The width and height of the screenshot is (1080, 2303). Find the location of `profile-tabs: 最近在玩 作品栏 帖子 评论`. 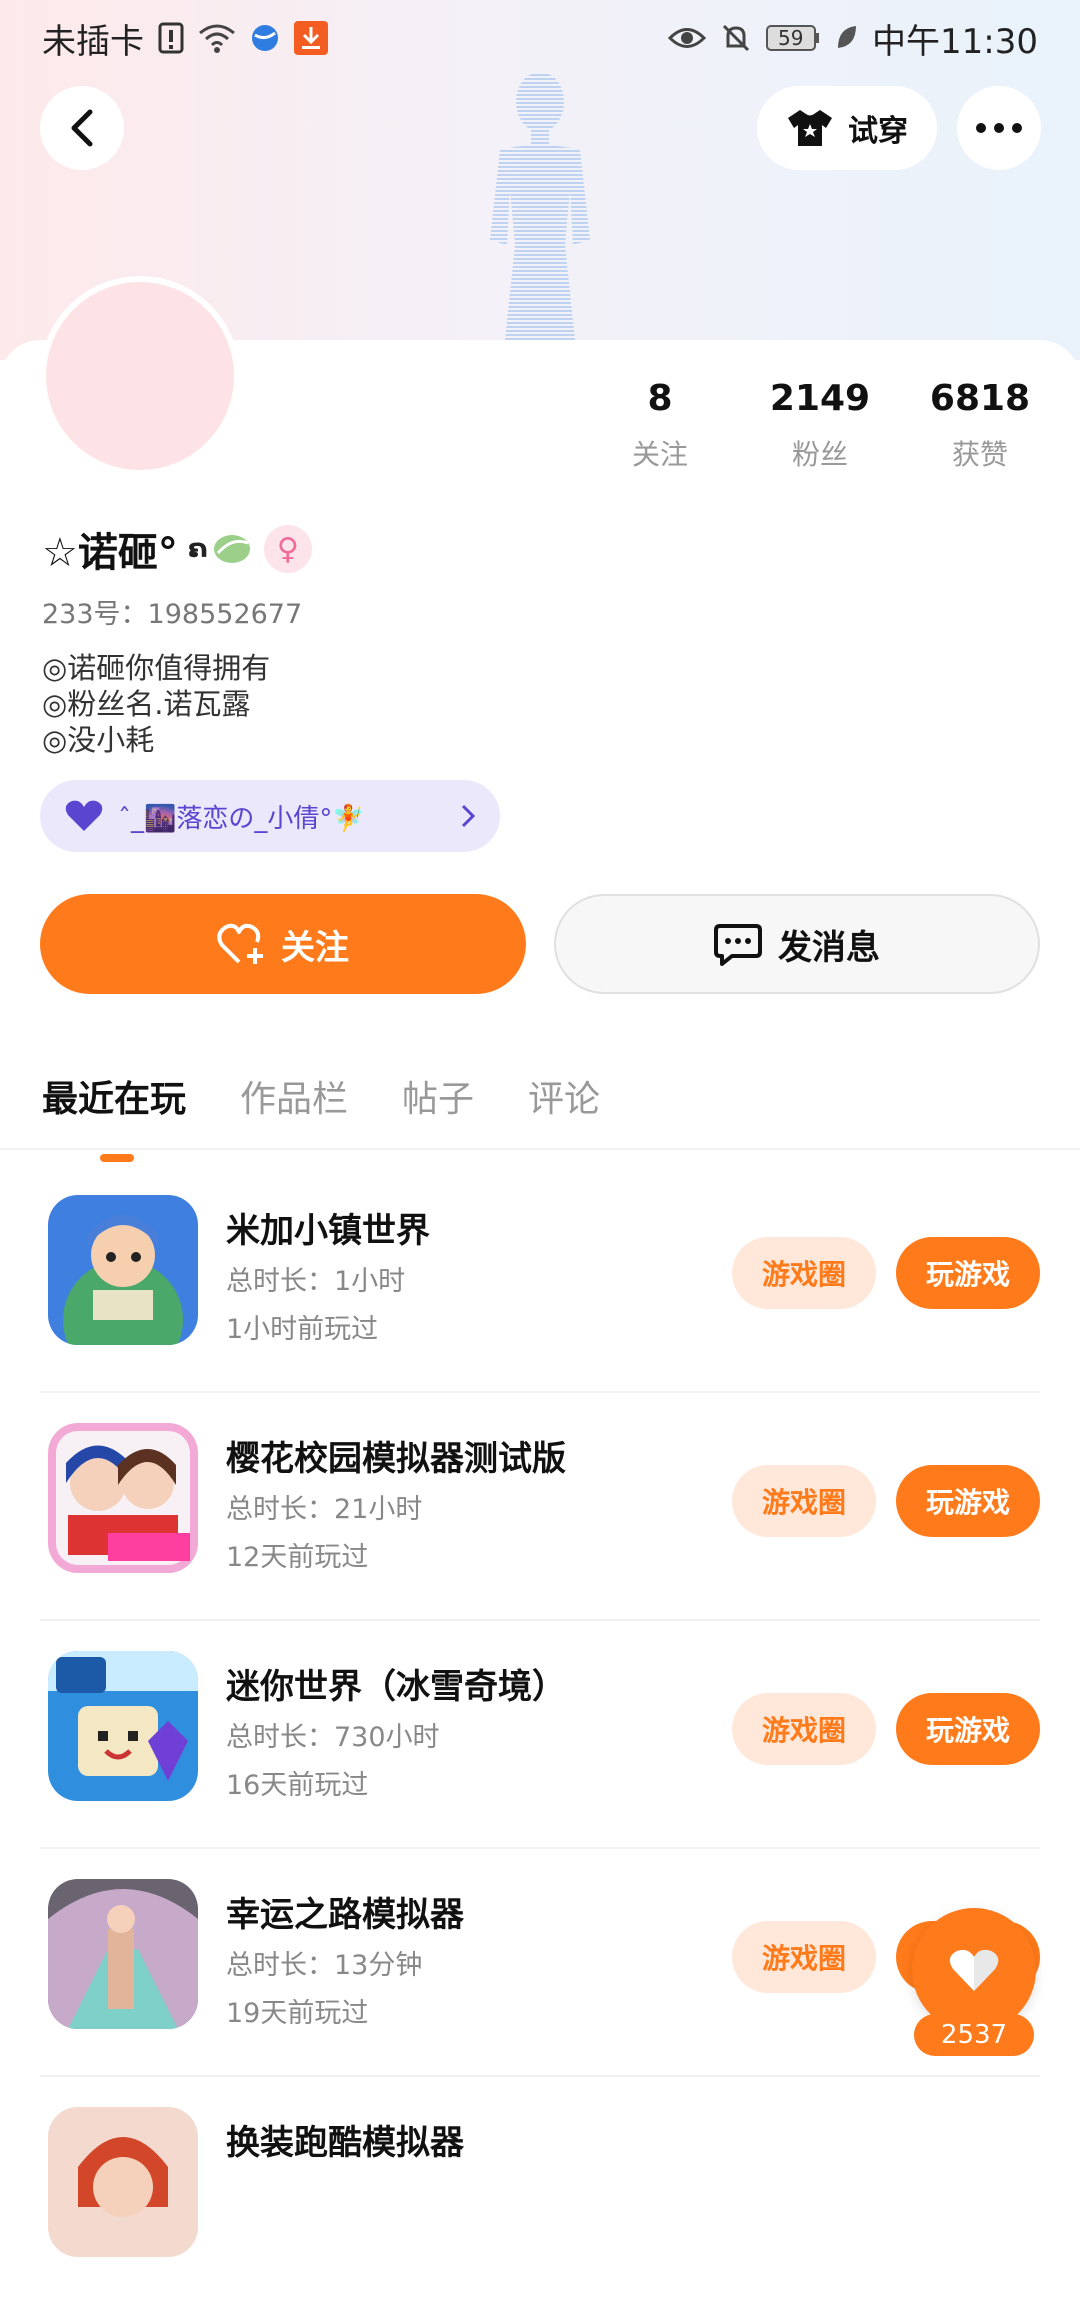

profile-tabs: 最近在玩 作品栏 帖子 评论 is located at coordinates (321, 1116).